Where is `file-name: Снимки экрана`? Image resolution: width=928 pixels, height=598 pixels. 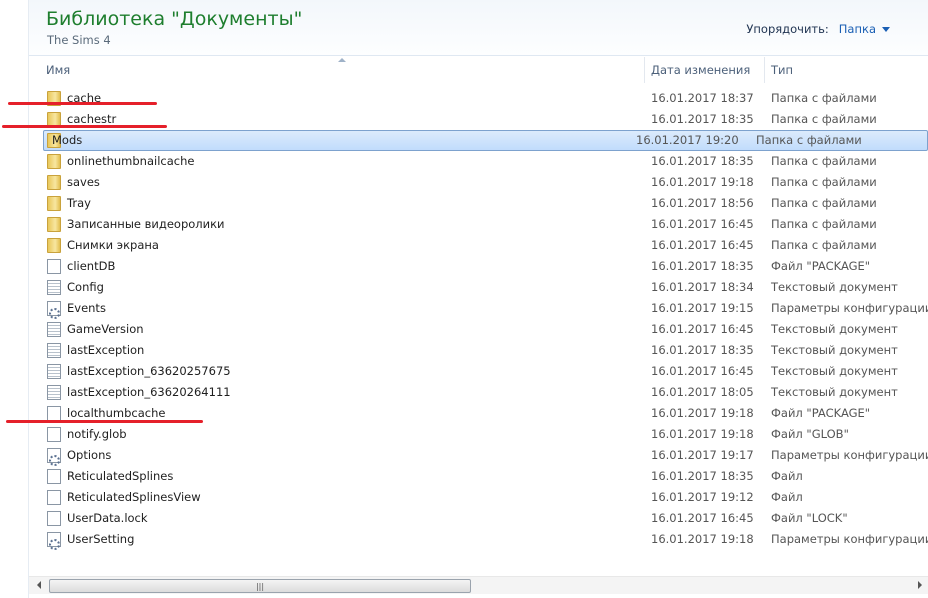 file-name: Снимки экрана is located at coordinates (113, 245).